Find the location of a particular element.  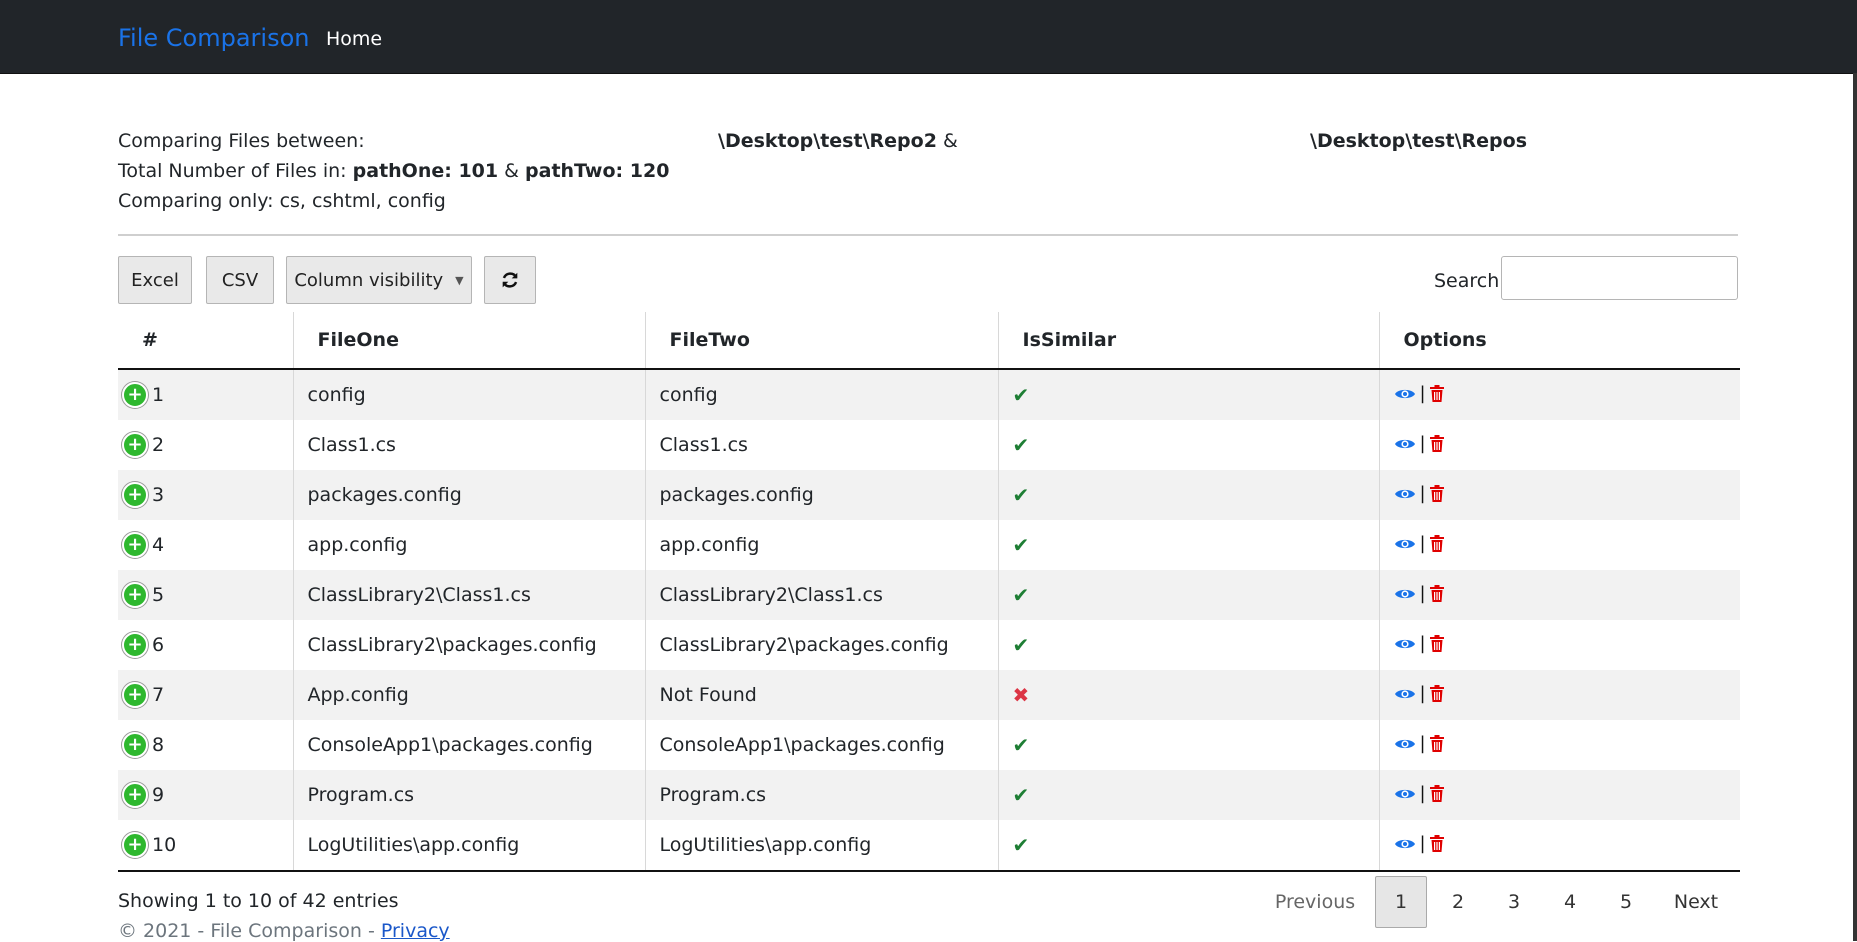

table-row: +1 config config ✔ | is located at coordinates (929, 394).